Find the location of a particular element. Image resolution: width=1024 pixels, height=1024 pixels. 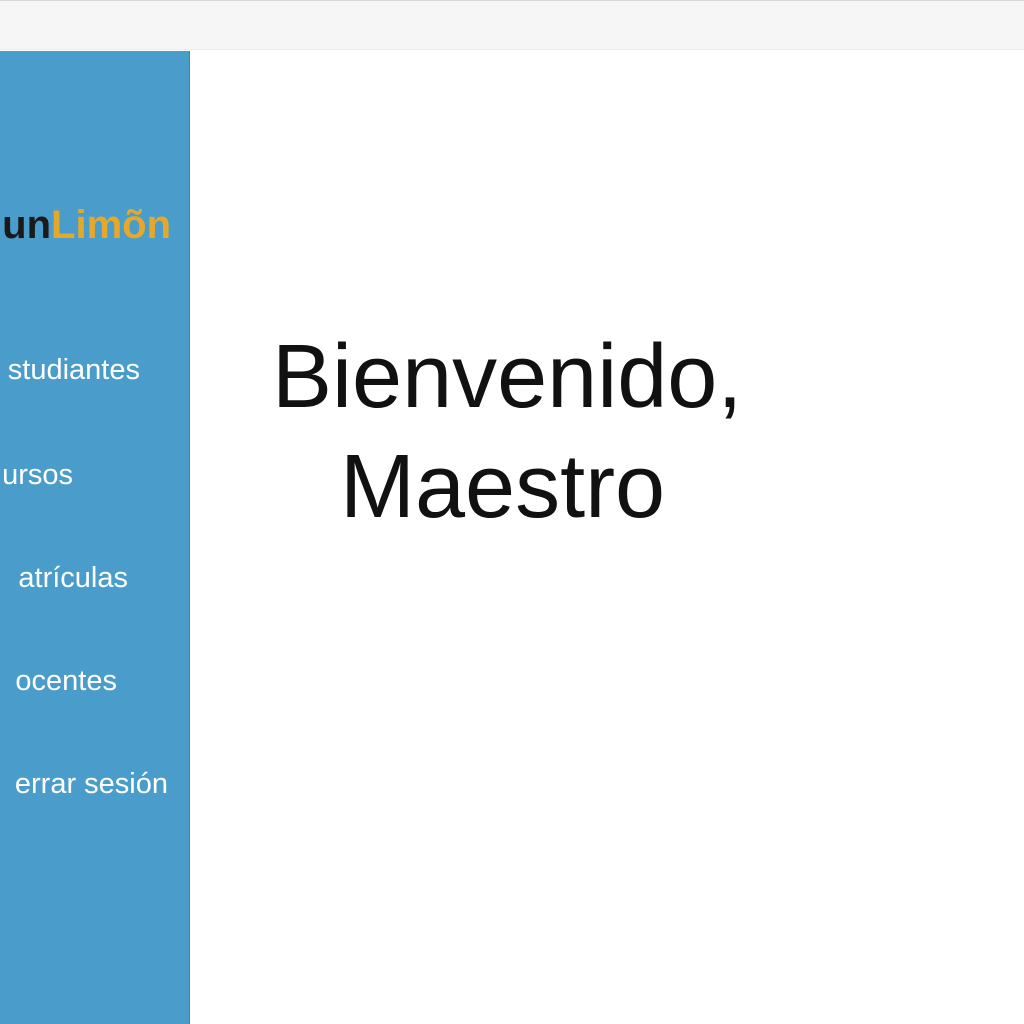

sidebar-item-matriculas: atrículas is located at coordinates (73, 578).